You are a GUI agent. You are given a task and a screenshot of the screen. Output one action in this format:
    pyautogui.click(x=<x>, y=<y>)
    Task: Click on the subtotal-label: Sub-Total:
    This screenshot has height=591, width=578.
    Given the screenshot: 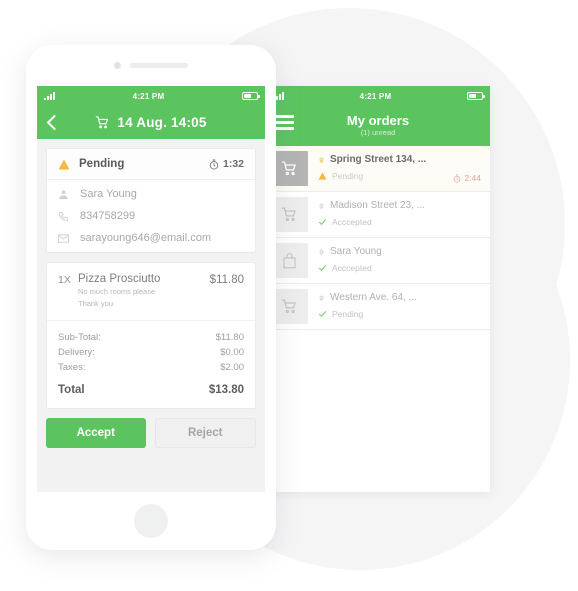 What is the action you would take?
    pyautogui.click(x=79, y=337)
    